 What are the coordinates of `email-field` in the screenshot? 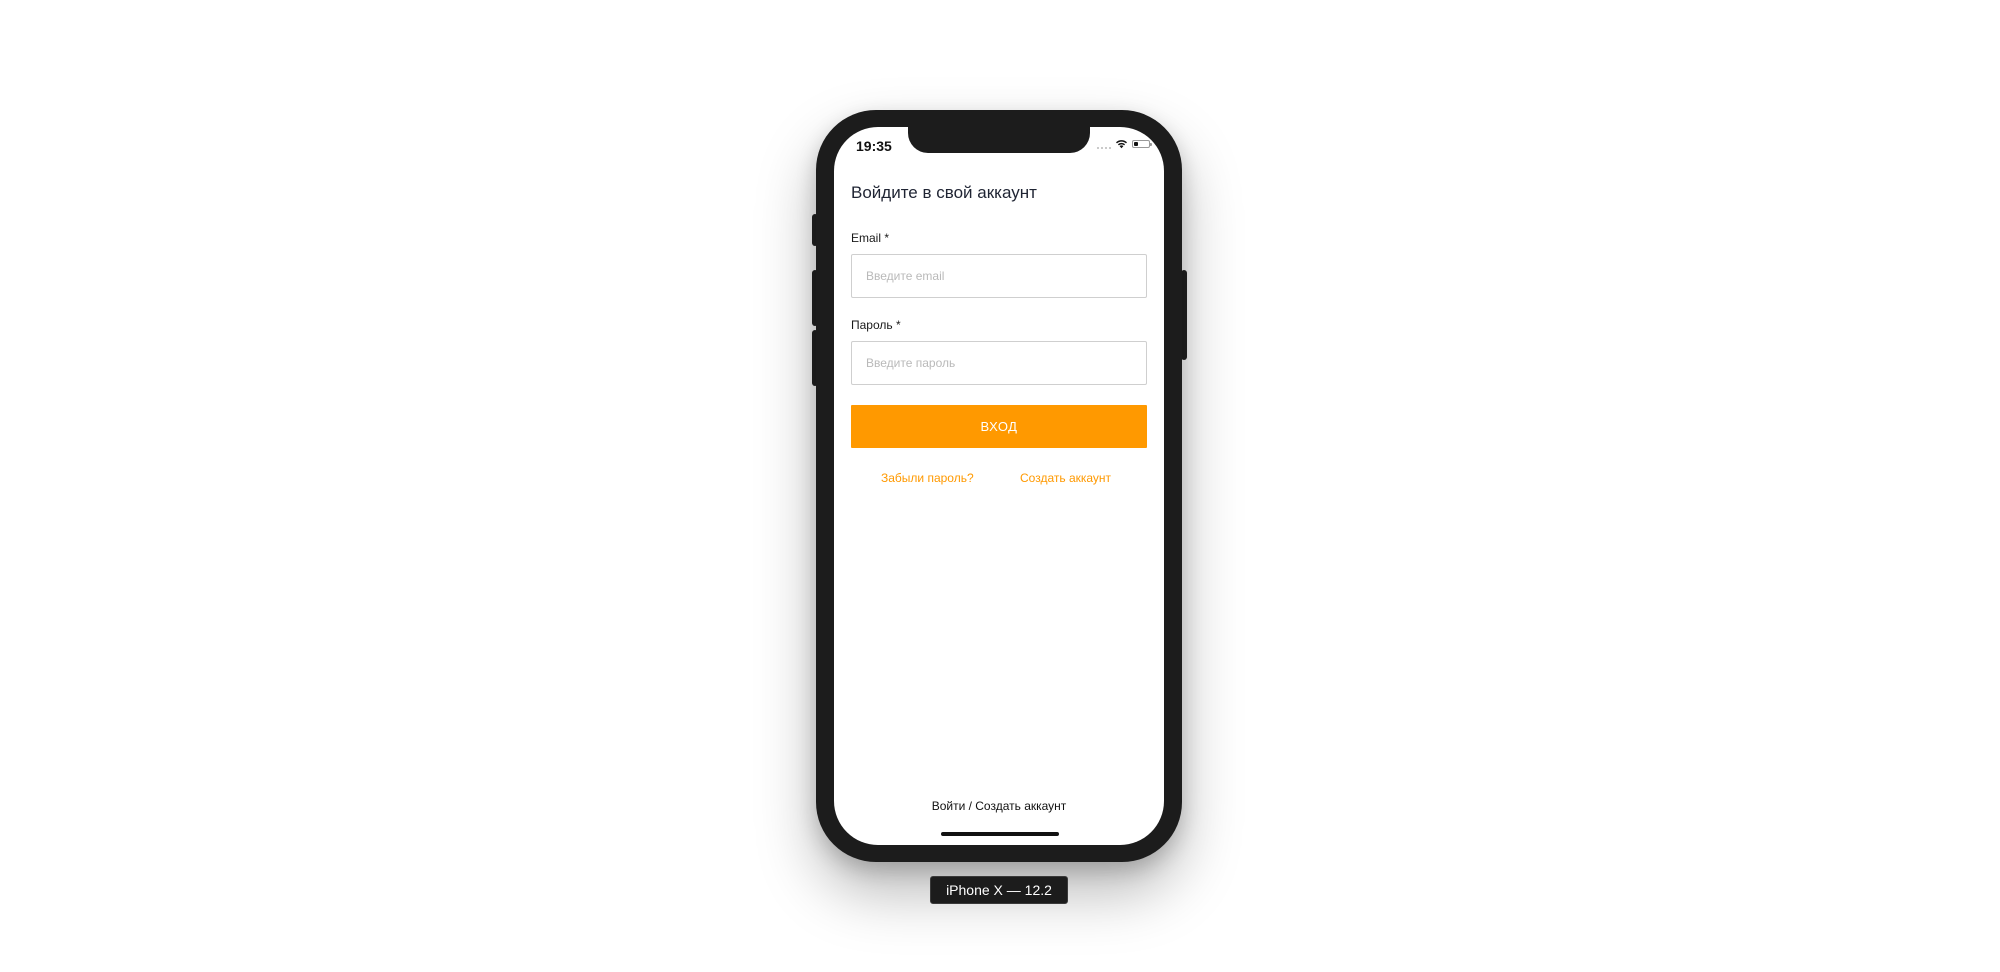 It's located at (999, 276).